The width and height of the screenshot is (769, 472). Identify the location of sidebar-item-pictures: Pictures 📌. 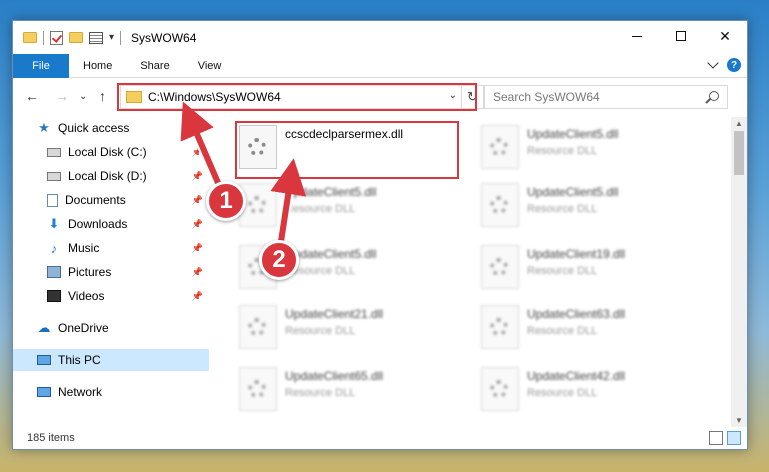
(111, 272).